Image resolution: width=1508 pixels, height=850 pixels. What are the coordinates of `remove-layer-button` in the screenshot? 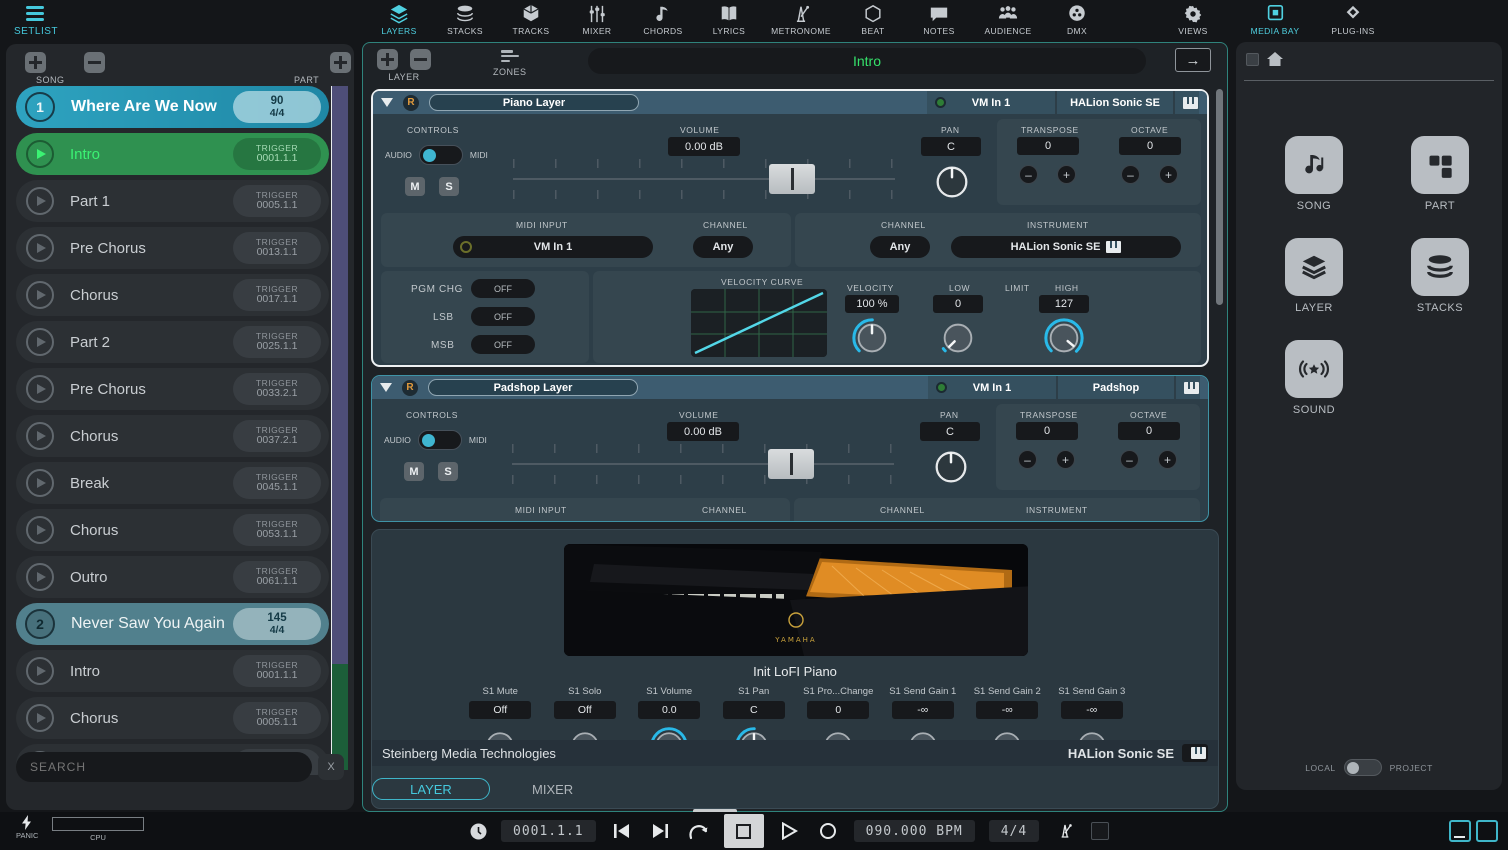 It's located at (420, 59).